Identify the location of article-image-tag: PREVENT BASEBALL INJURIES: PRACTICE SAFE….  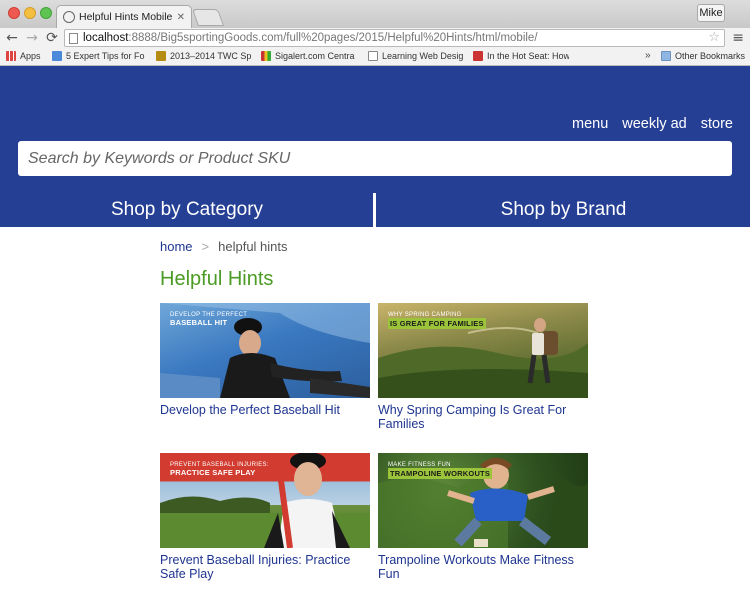
(219, 469).